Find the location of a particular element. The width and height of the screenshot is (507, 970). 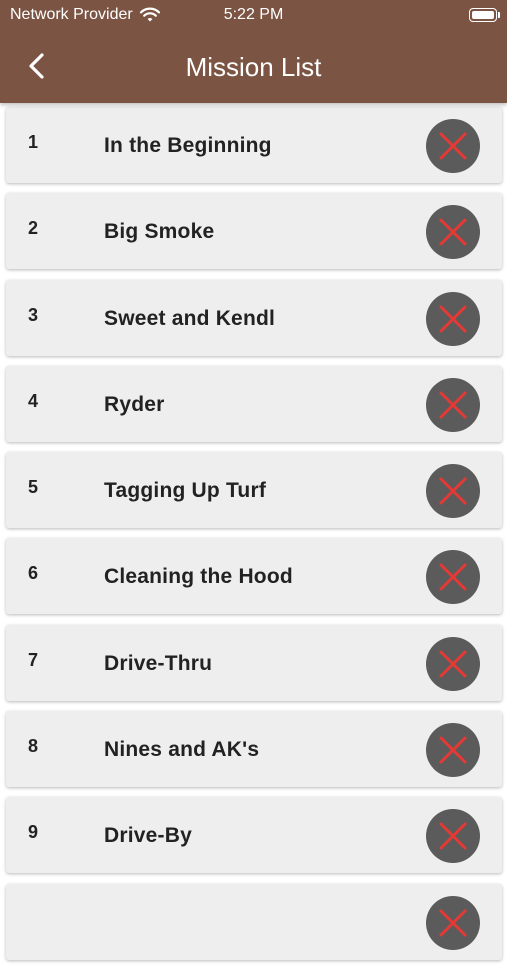

mission-name: Sweet and Kendl is located at coordinates (190, 318).